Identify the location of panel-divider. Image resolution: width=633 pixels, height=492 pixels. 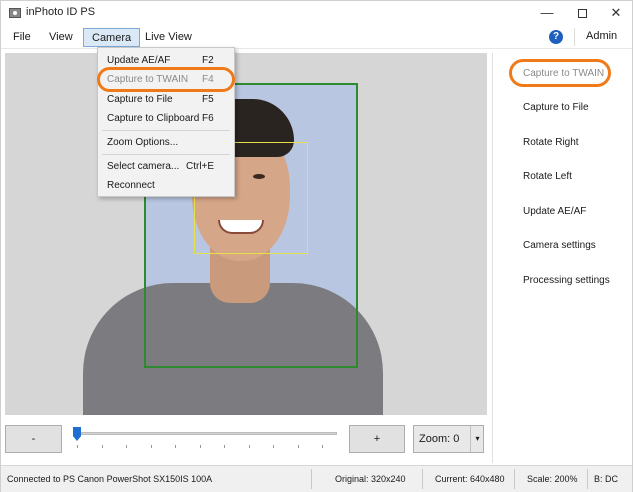
(492, 258).